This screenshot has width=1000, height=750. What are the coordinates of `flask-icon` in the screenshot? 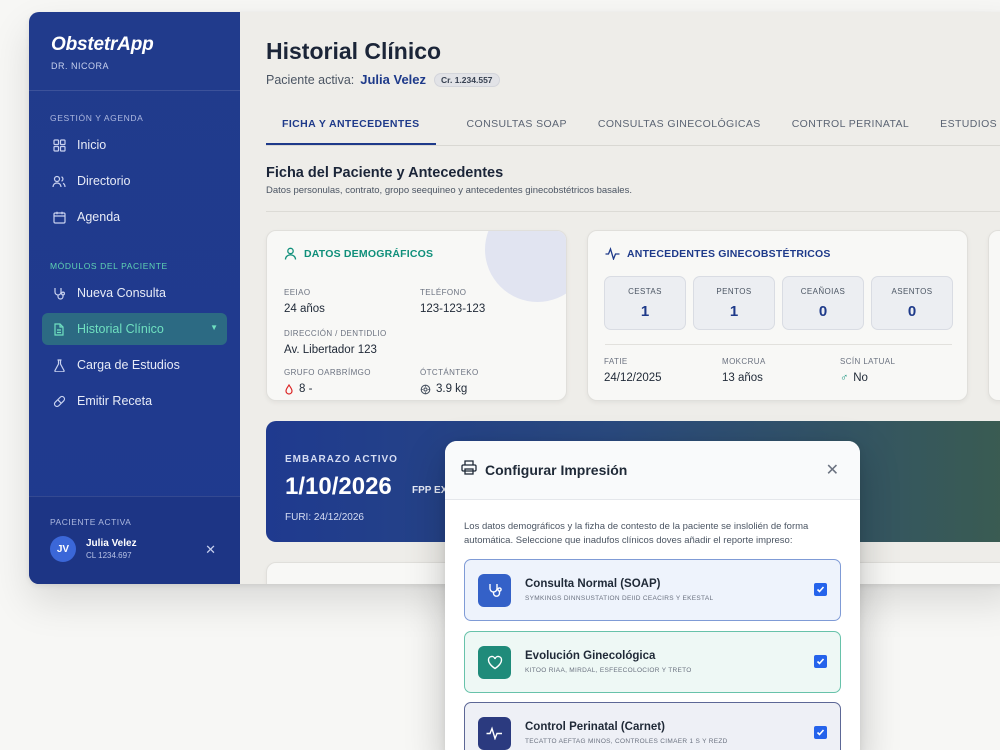 It's located at (59, 365).